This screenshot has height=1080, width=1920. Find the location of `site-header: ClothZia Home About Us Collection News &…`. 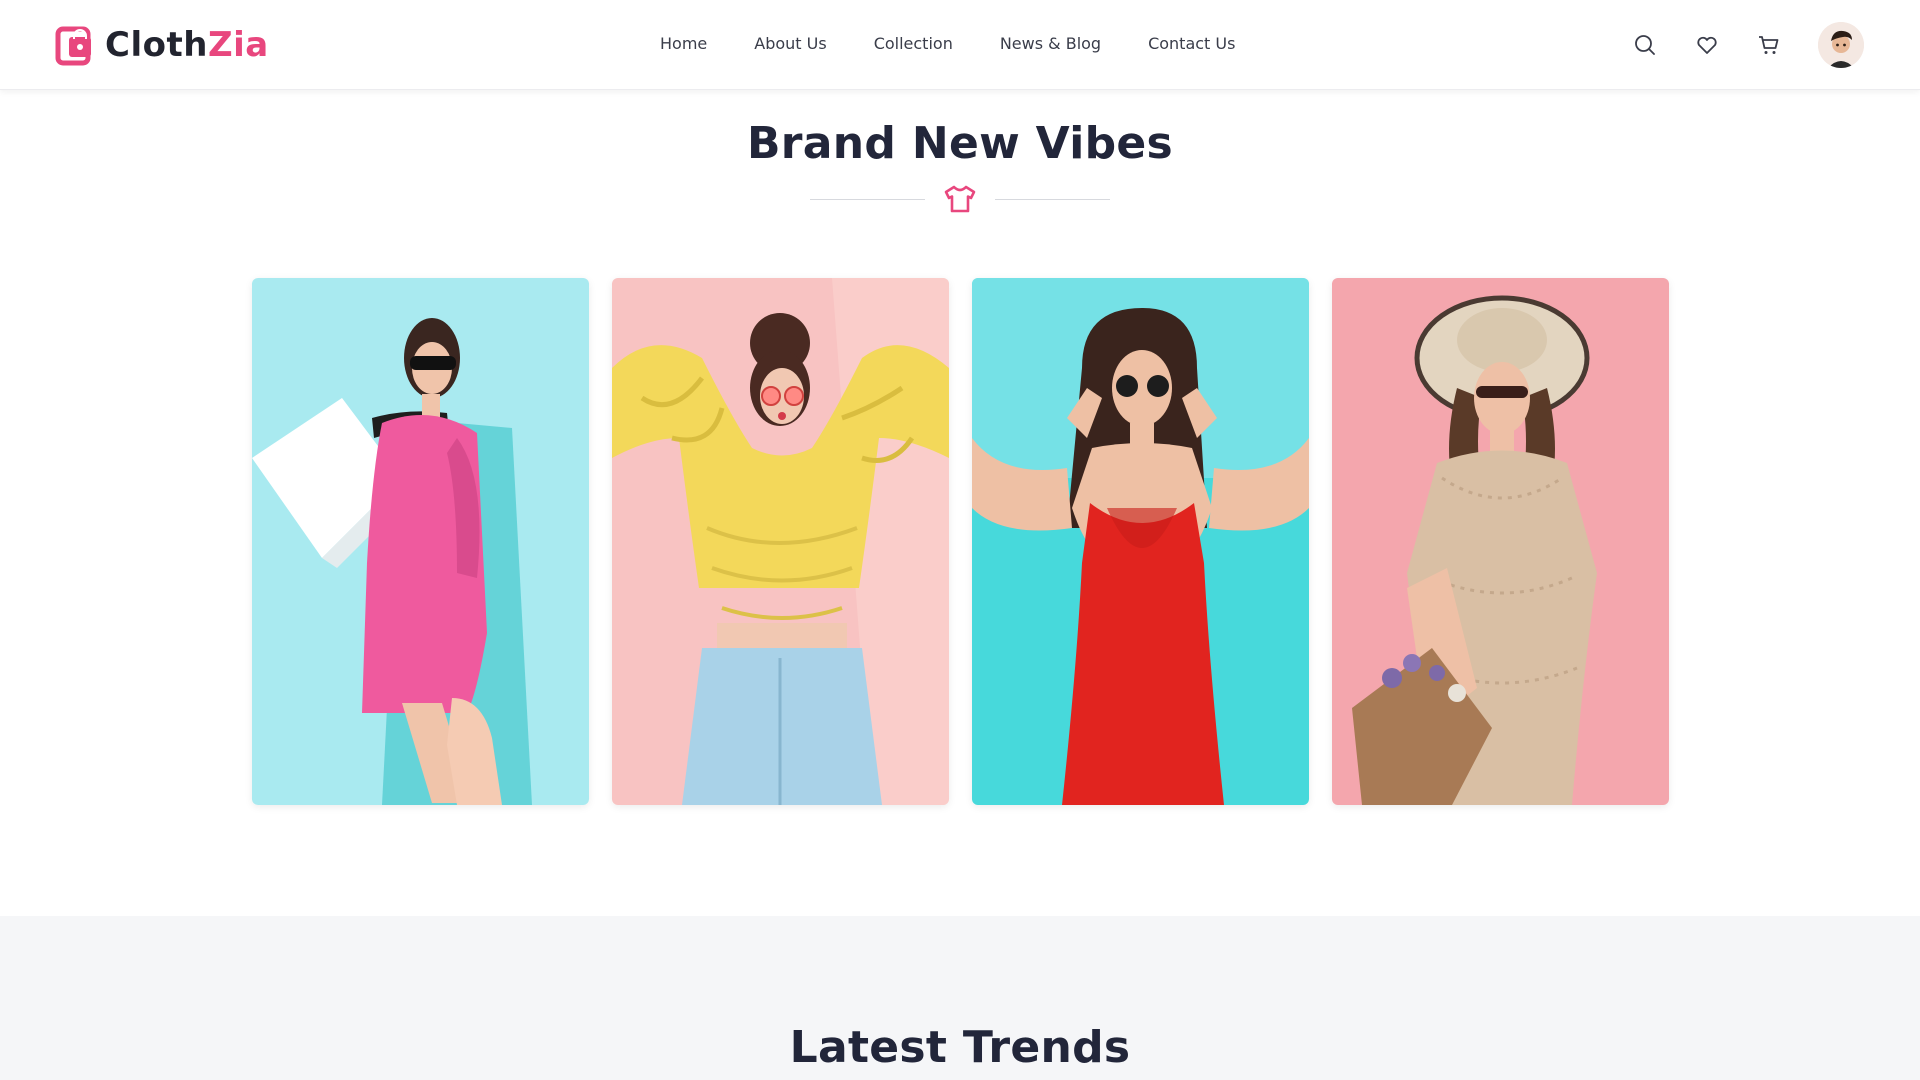

site-header: ClothZia Home About Us Collection News &… is located at coordinates (960, 45).